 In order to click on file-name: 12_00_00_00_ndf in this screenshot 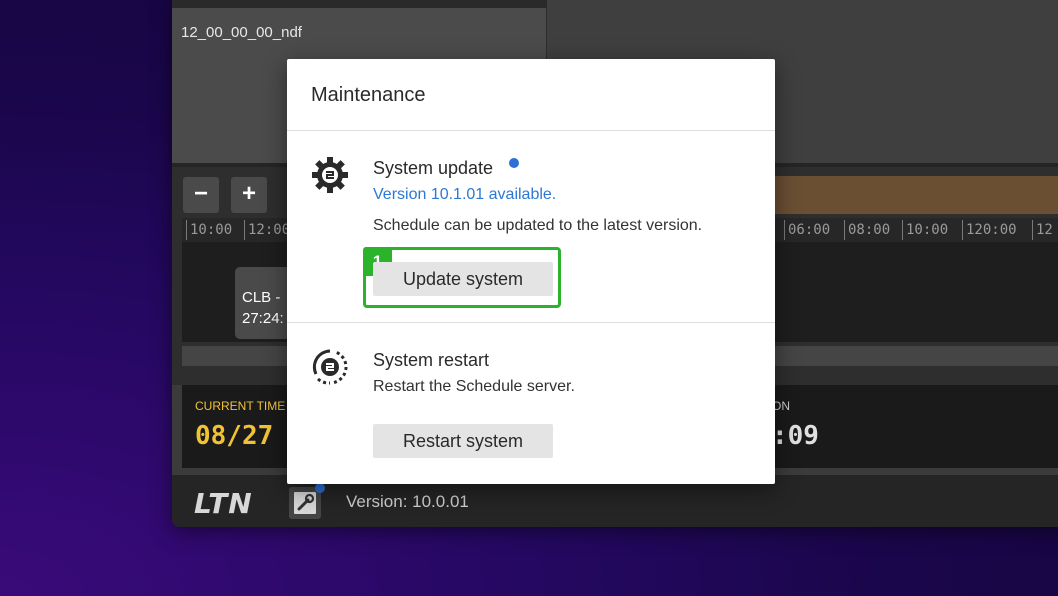, I will do `click(241, 32)`.